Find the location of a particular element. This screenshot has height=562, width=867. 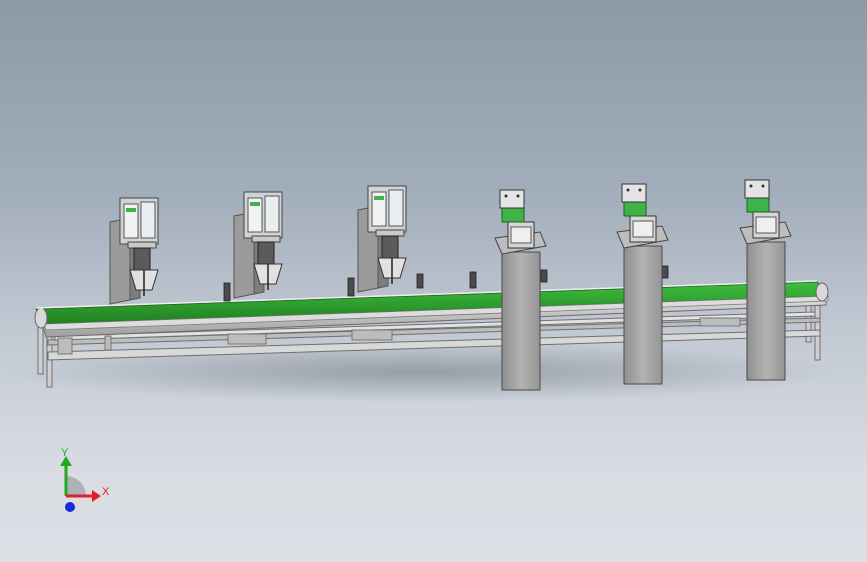

triad-quadrant-shading is located at coordinates (76, 486).